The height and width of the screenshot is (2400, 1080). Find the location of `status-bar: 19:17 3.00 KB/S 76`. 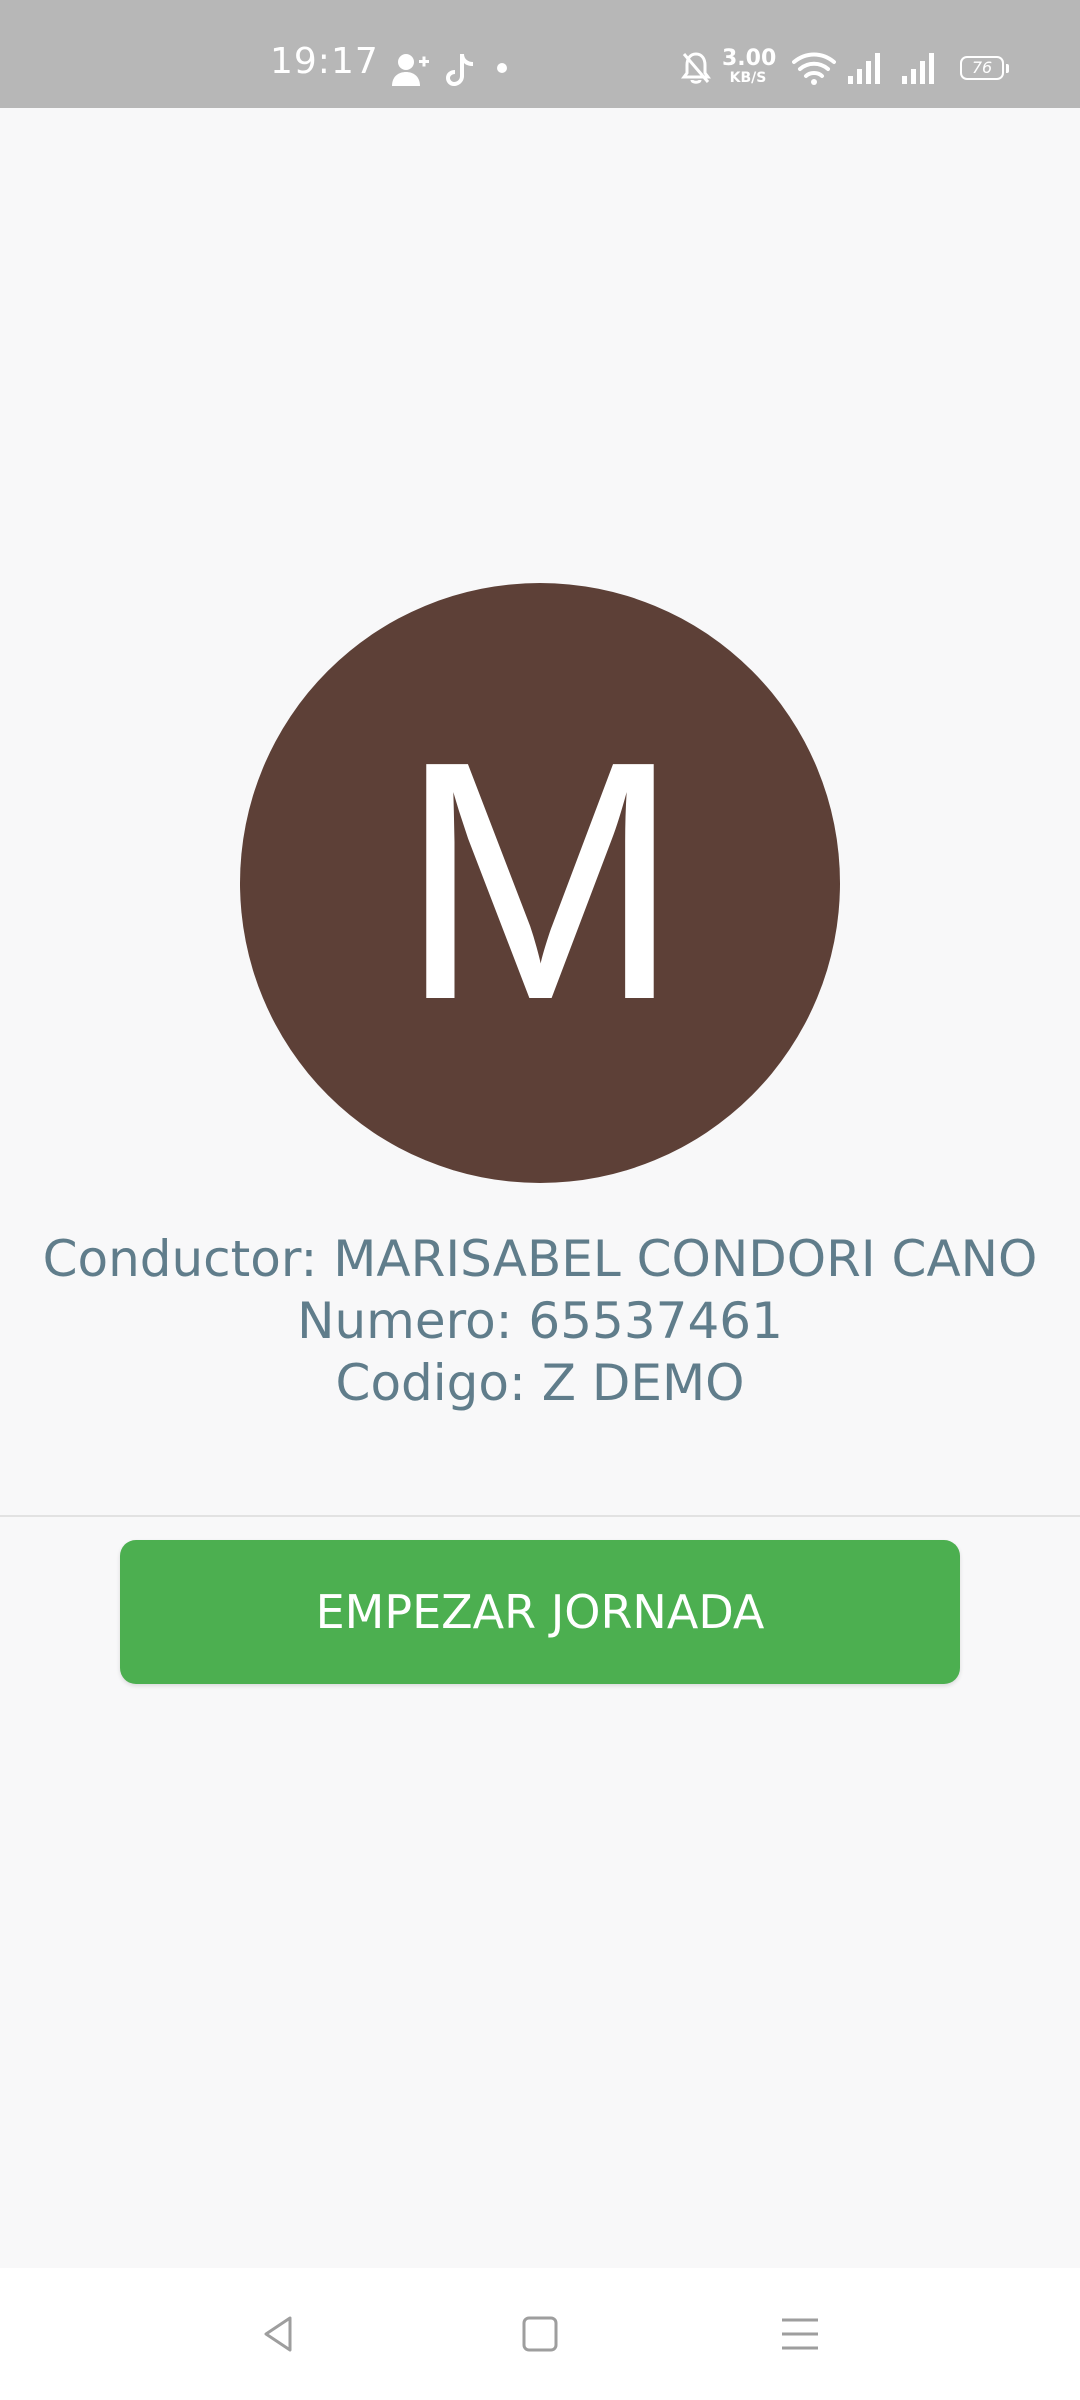

status-bar: 19:17 3.00 KB/S 76 is located at coordinates (540, 54).